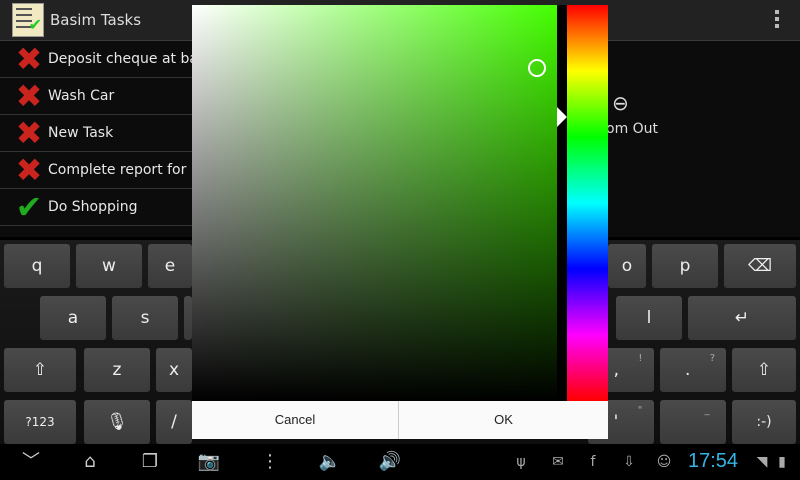 The height and width of the screenshot is (480, 800). What do you see at coordinates (170, 266) in the screenshot?
I see `key-e: e` at bounding box center [170, 266].